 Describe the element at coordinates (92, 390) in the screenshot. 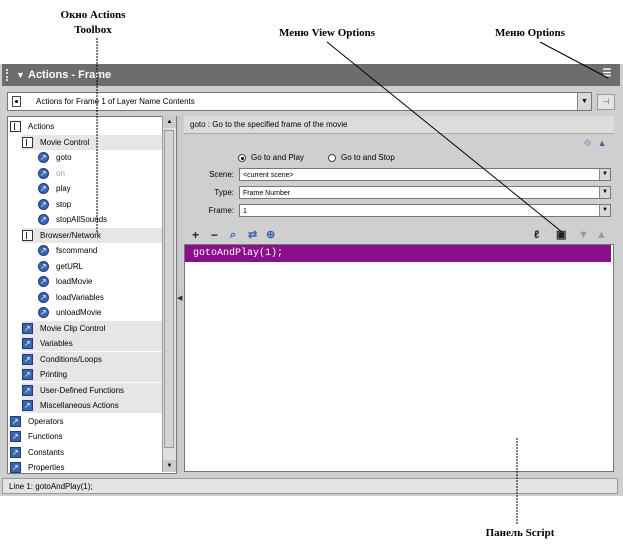

I see `toolbox-item-user-defined-functions: User-Defined Functions` at that location.